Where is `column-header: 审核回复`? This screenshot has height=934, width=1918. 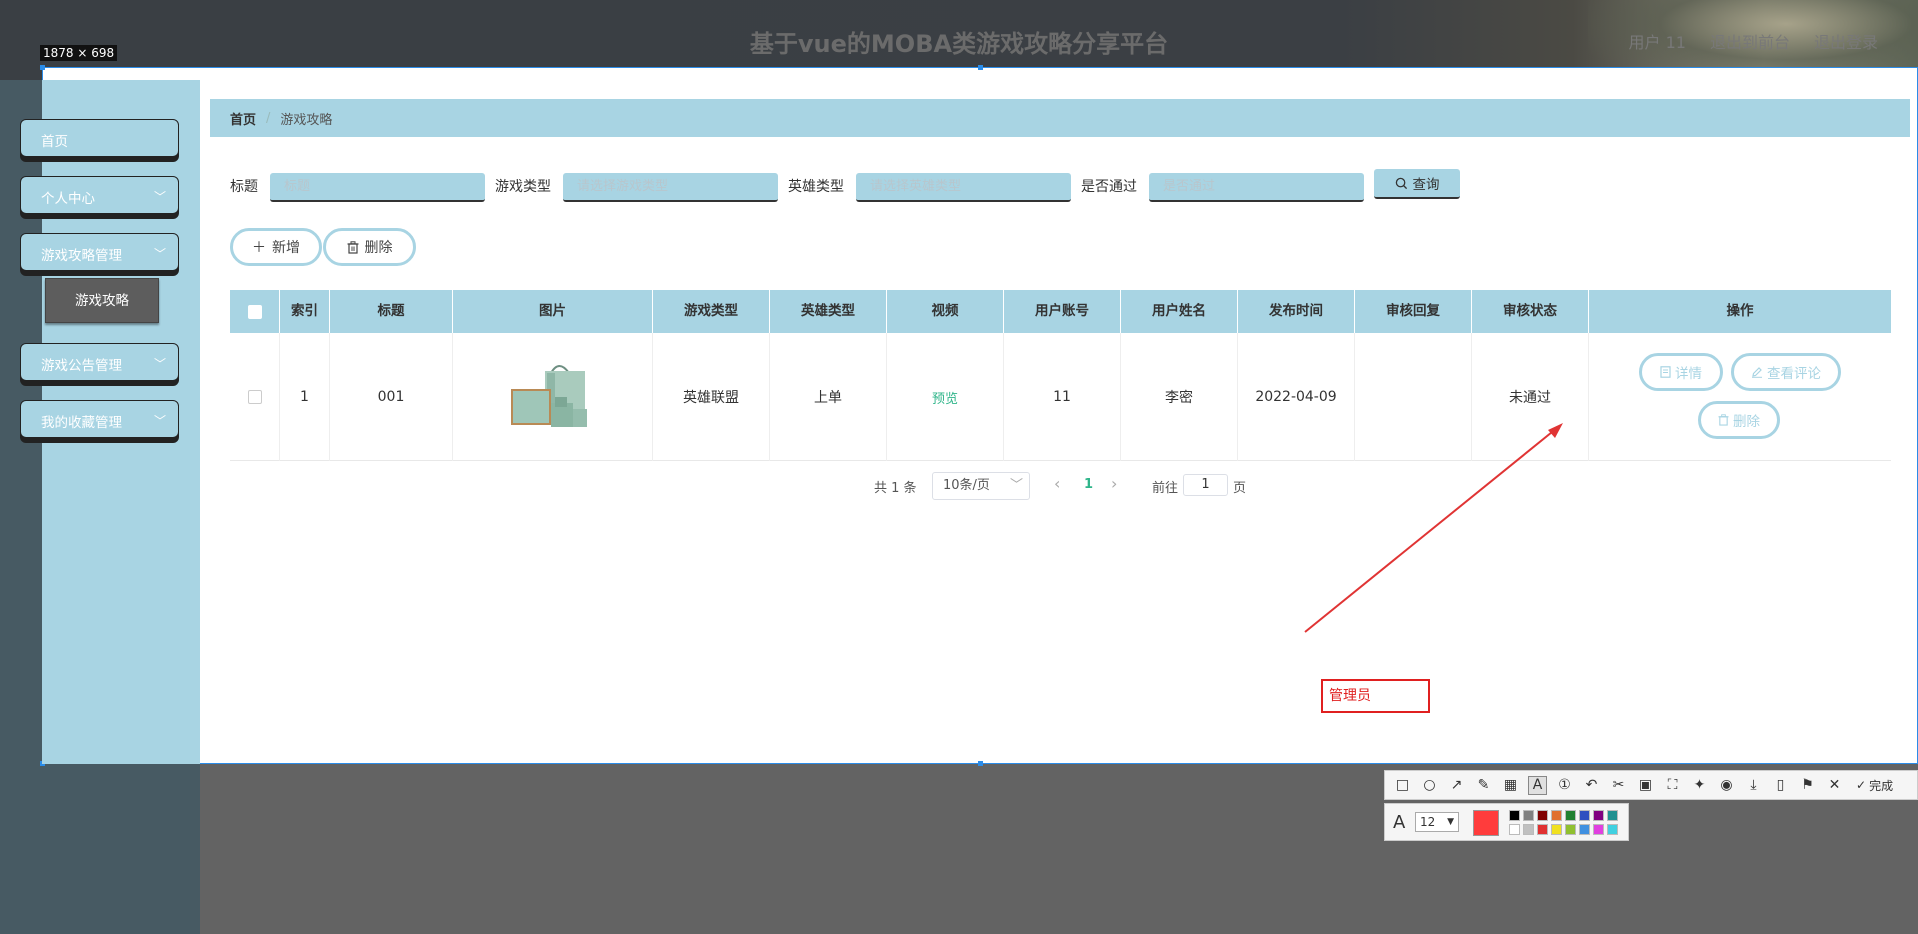 column-header: 审核回复 is located at coordinates (1413, 311).